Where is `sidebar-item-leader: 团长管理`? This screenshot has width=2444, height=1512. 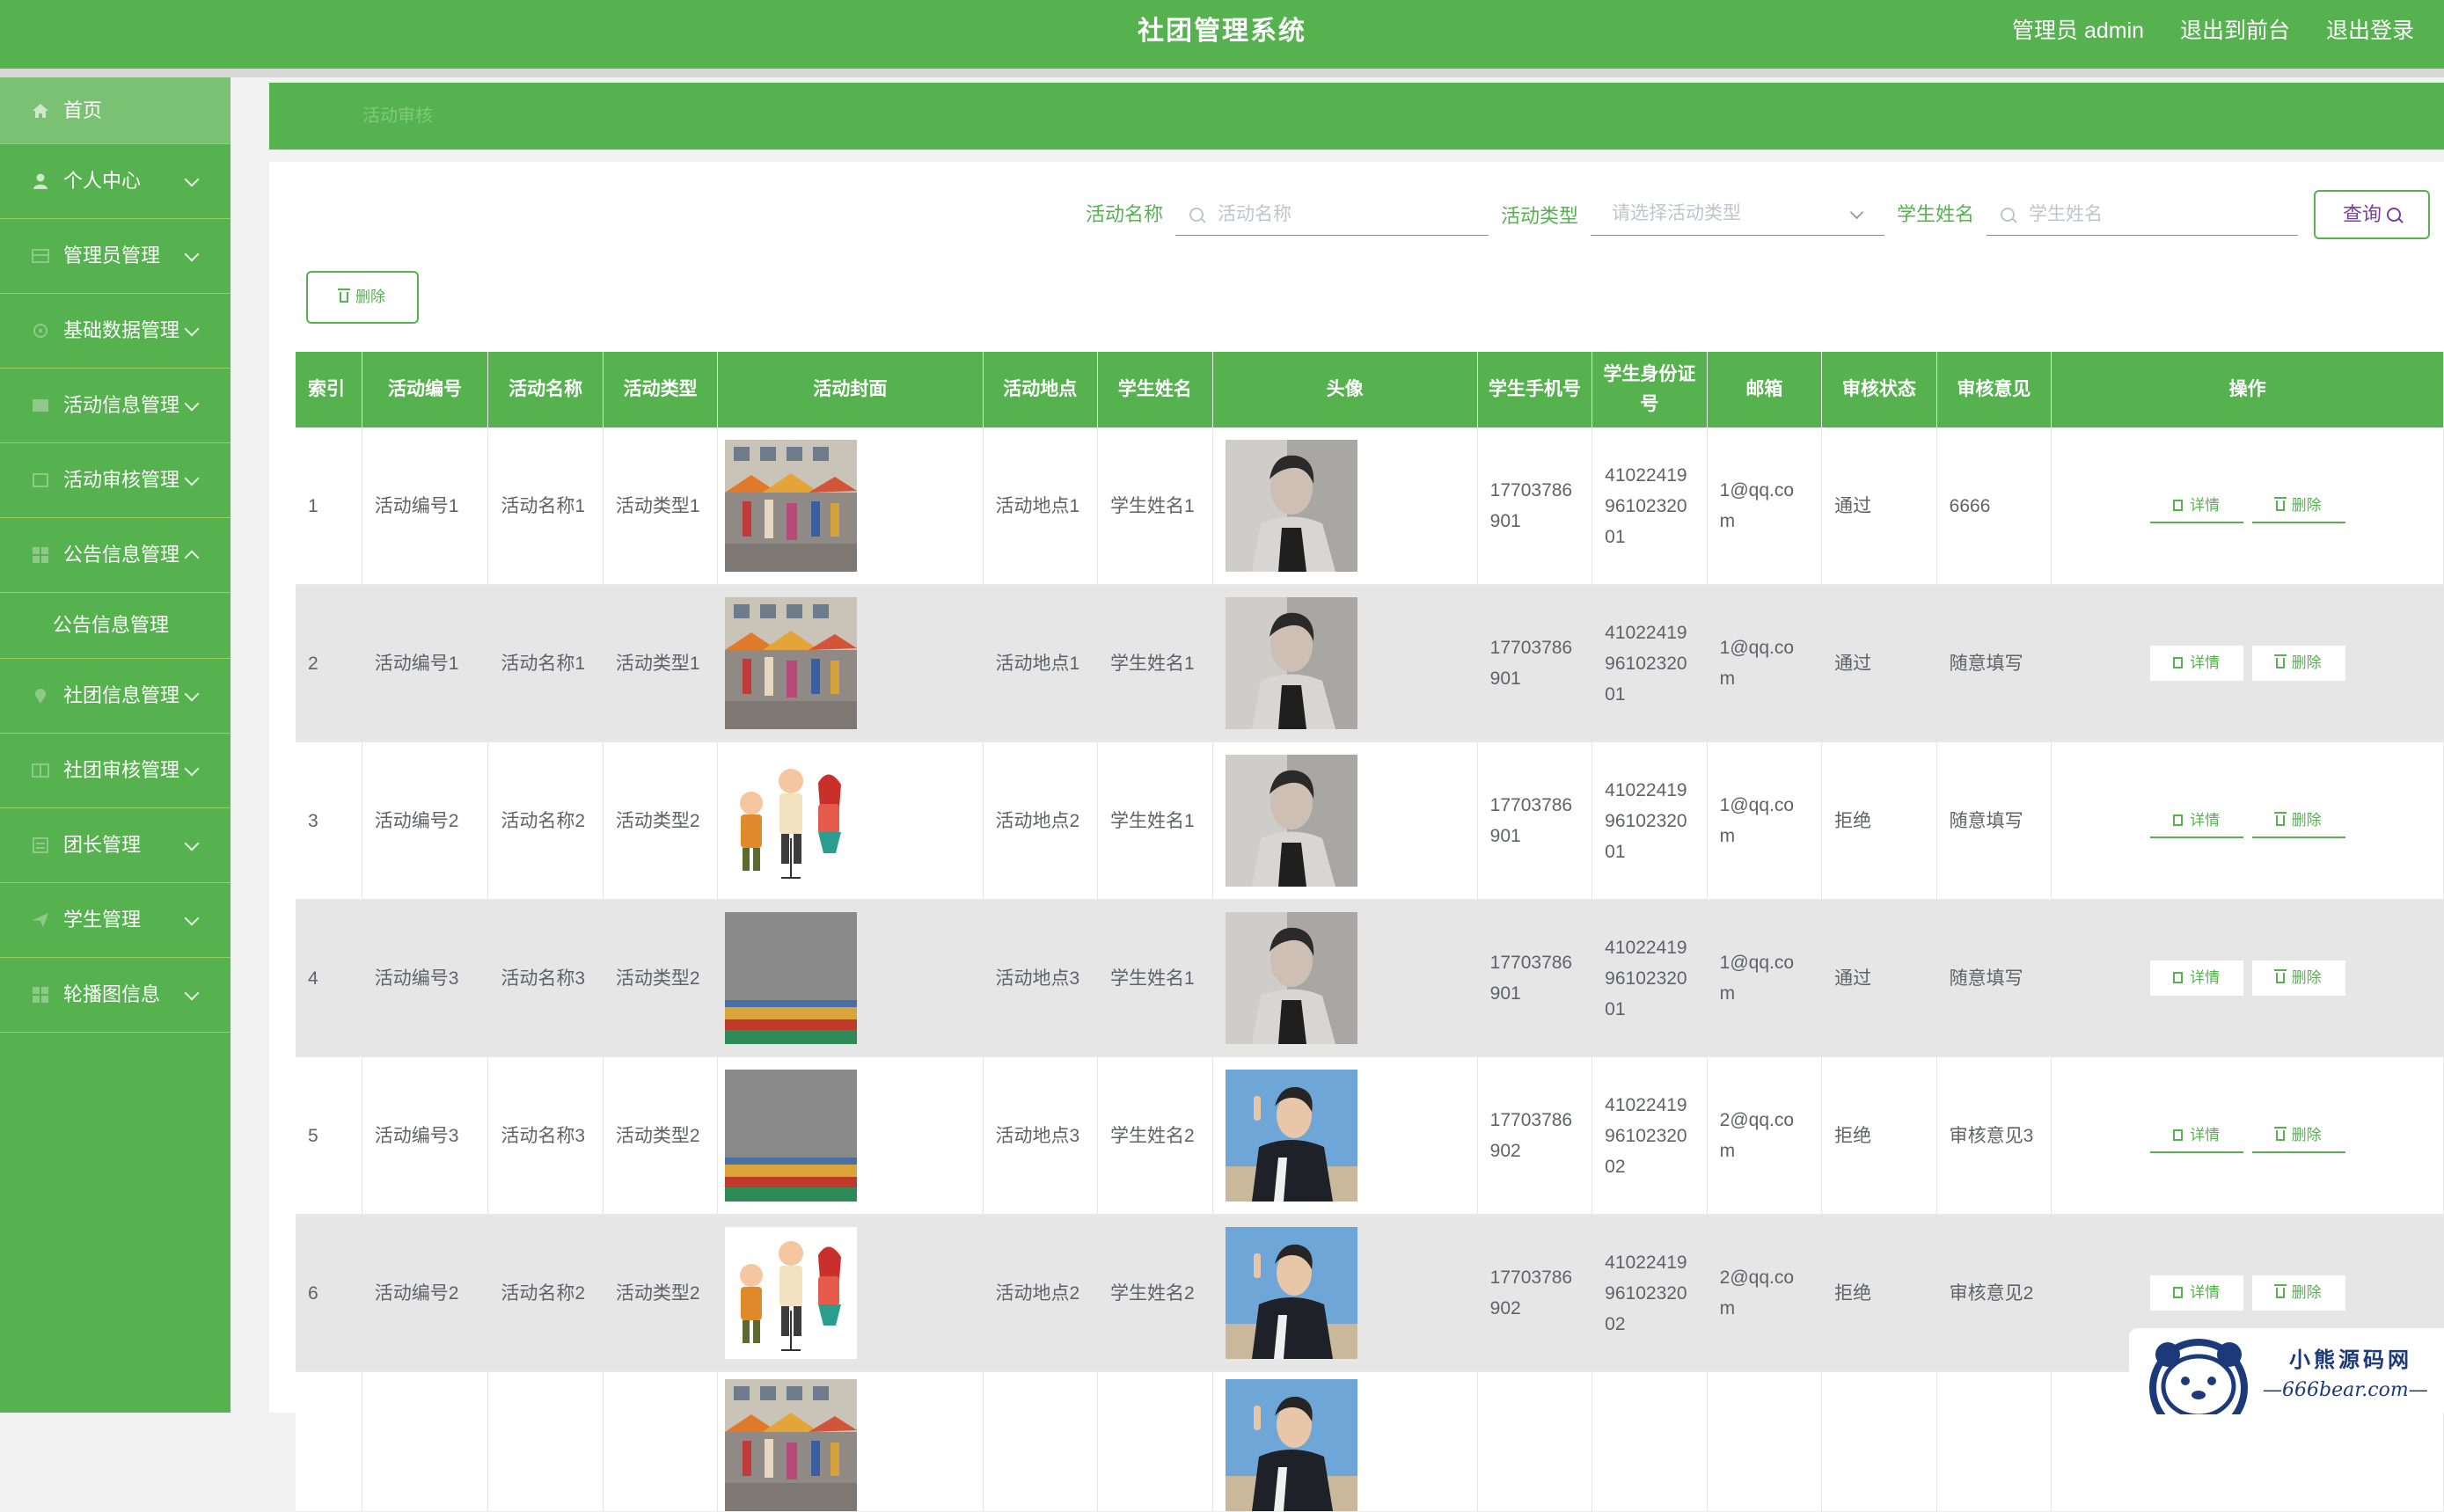 sidebar-item-leader: 团长管理 is located at coordinates (115, 845).